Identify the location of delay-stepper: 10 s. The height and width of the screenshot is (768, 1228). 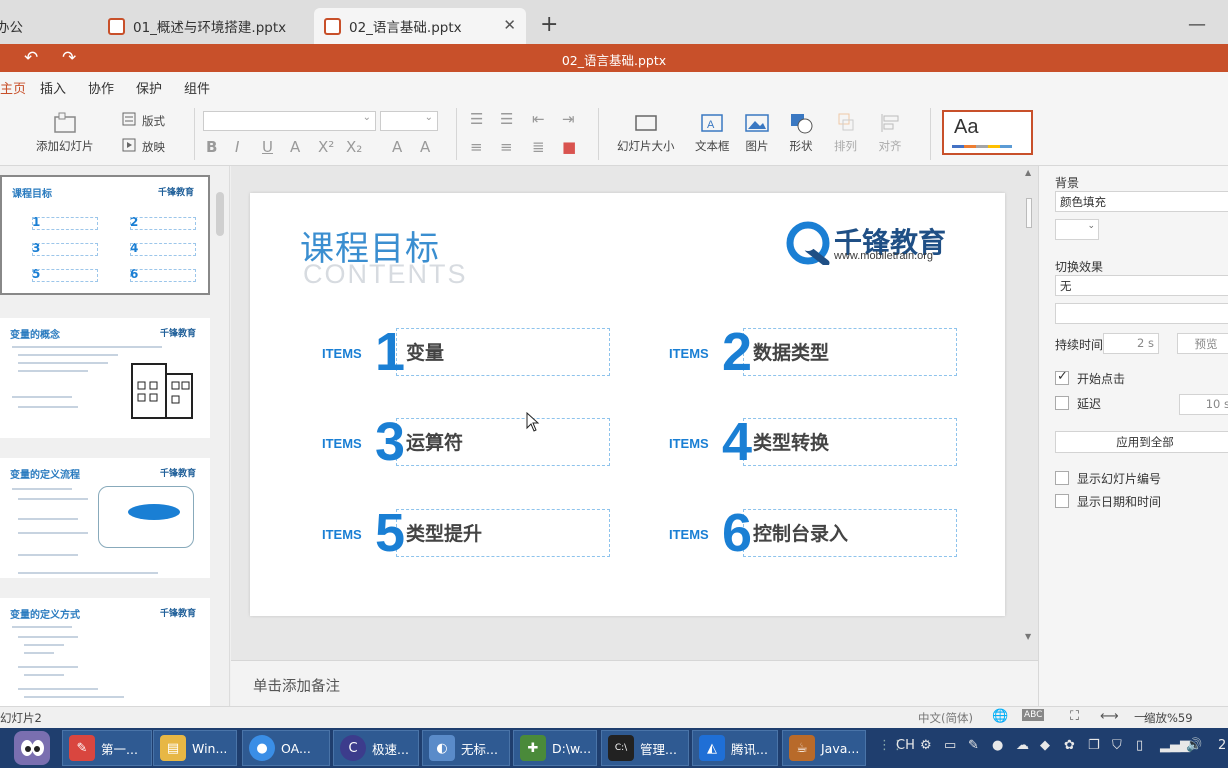
(1203, 404).